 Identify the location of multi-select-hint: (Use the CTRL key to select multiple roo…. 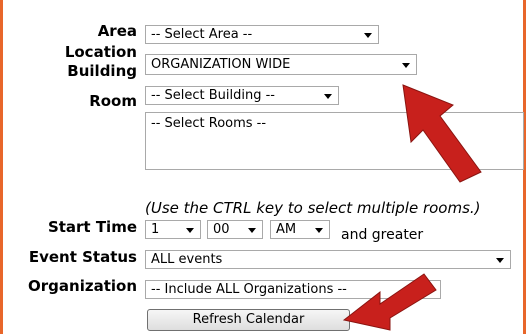
(313, 208).